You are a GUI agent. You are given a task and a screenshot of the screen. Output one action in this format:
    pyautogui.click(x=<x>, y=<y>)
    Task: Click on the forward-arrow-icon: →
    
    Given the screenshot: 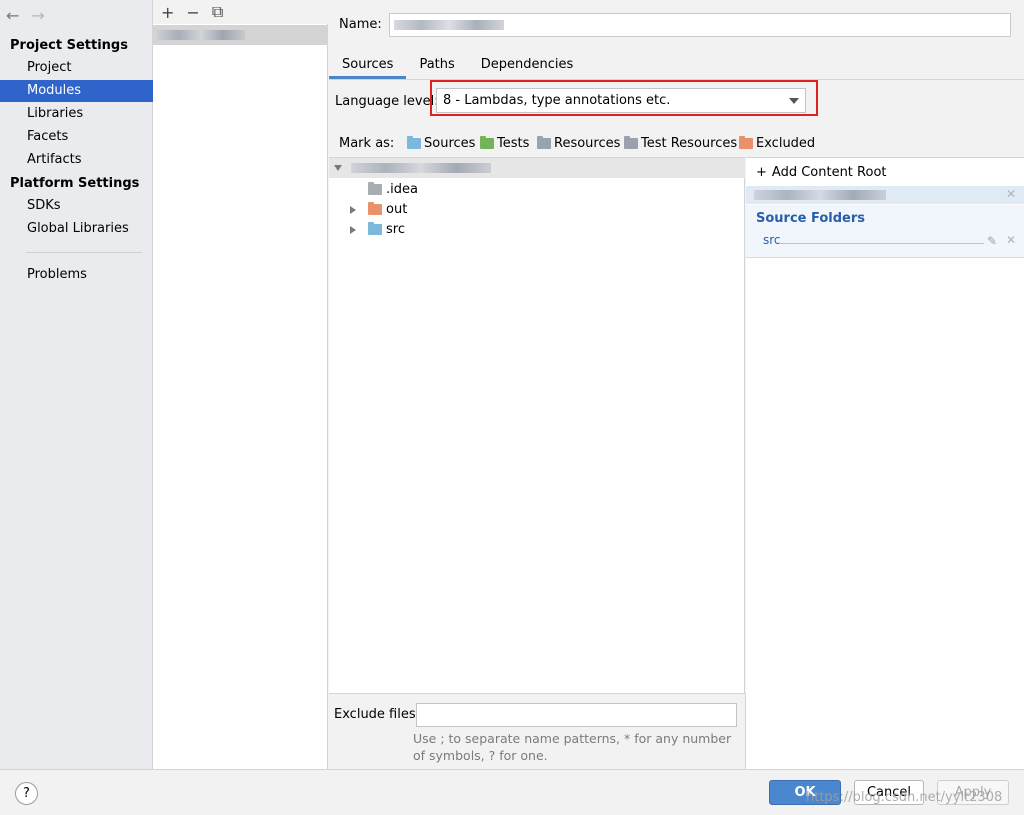 What is the action you would take?
    pyautogui.click(x=37, y=15)
    